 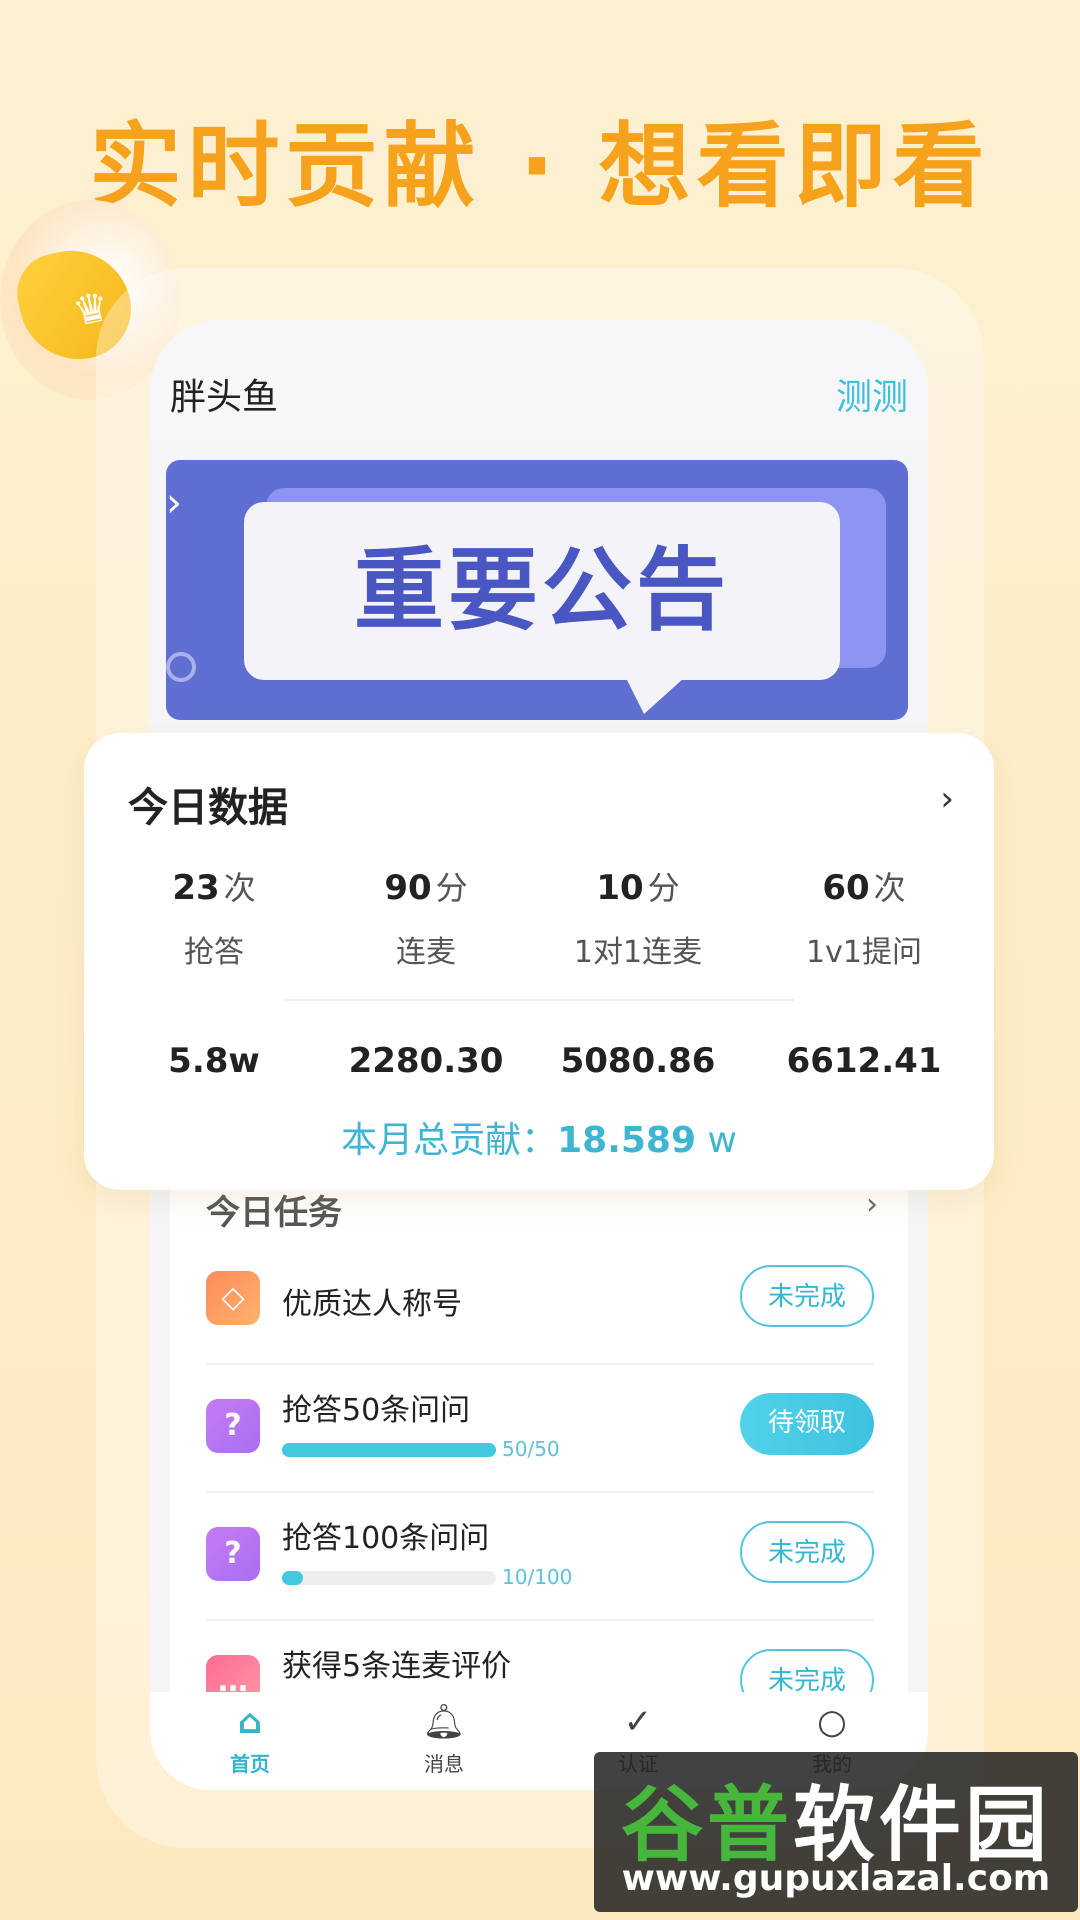 What do you see at coordinates (274, 1213) in the screenshot?
I see `tasks-title: 今日任务` at bounding box center [274, 1213].